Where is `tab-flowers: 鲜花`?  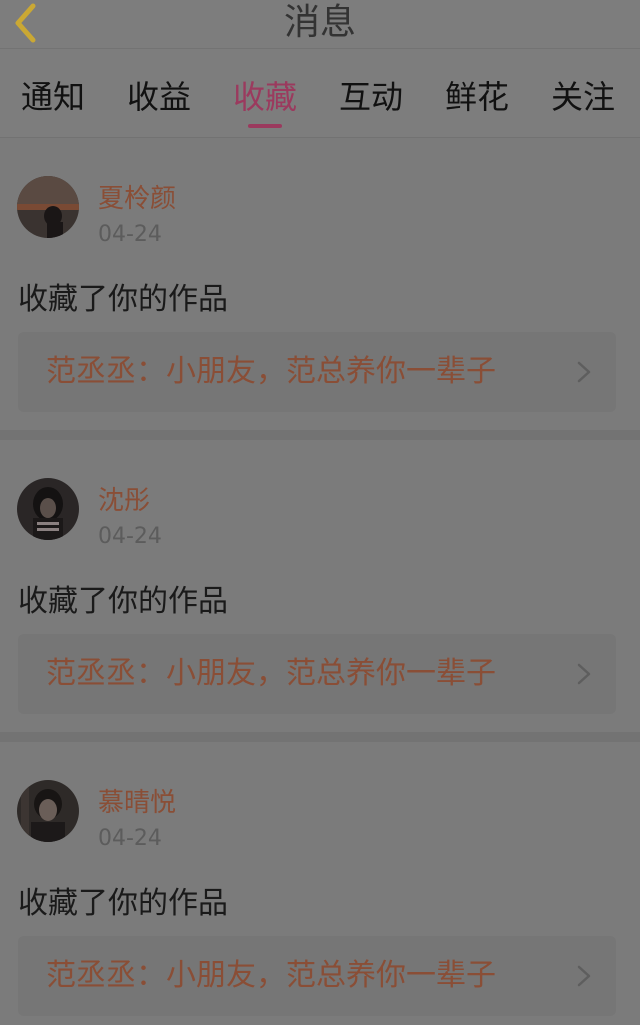 tab-flowers: 鲜花 is located at coordinates (477, 93).